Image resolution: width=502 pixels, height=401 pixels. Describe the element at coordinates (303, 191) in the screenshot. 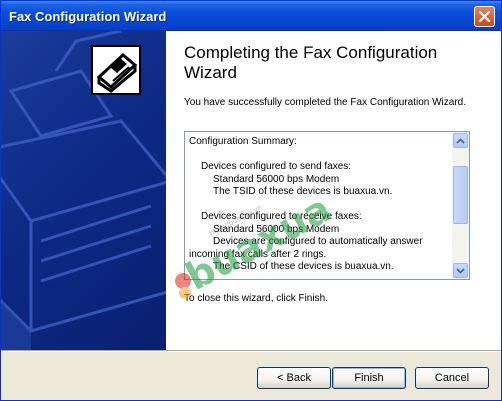

I see `summary-line: The TSID of these devices is buaxua.vn.` at that location.